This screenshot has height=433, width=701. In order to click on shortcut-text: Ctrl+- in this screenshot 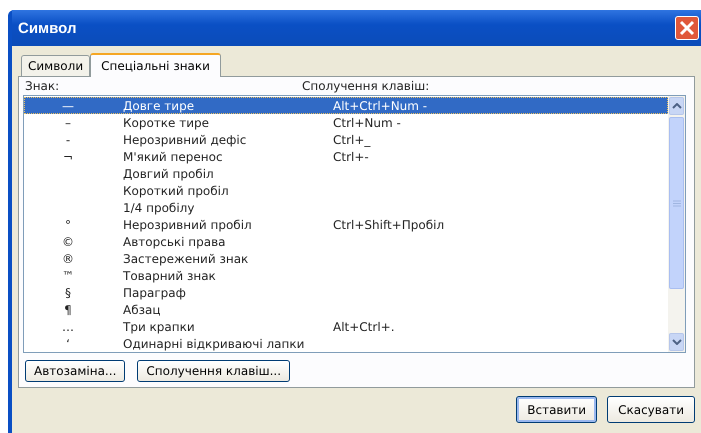, I will do `click(351, 157)`.